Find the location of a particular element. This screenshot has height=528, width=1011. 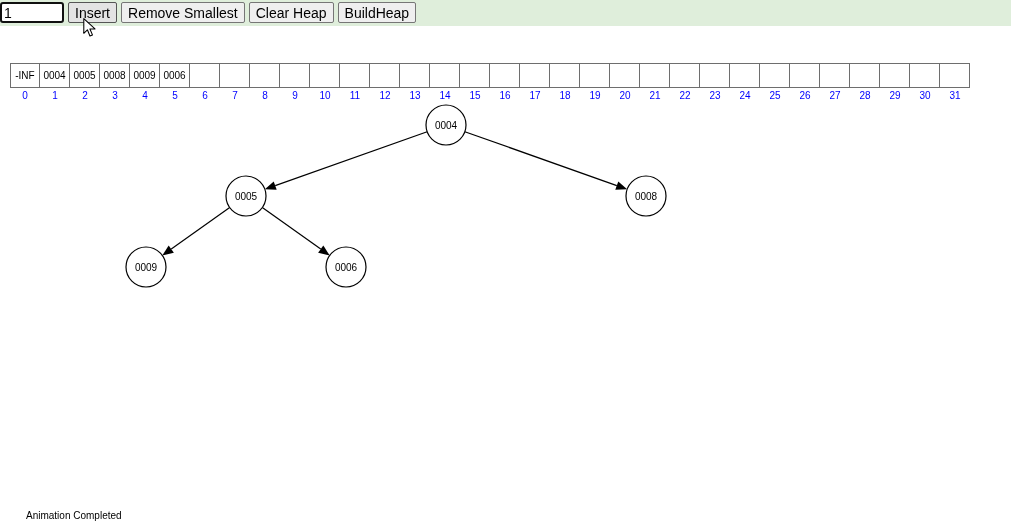

heap-node: 0009 is located at coordinates (146, 267).